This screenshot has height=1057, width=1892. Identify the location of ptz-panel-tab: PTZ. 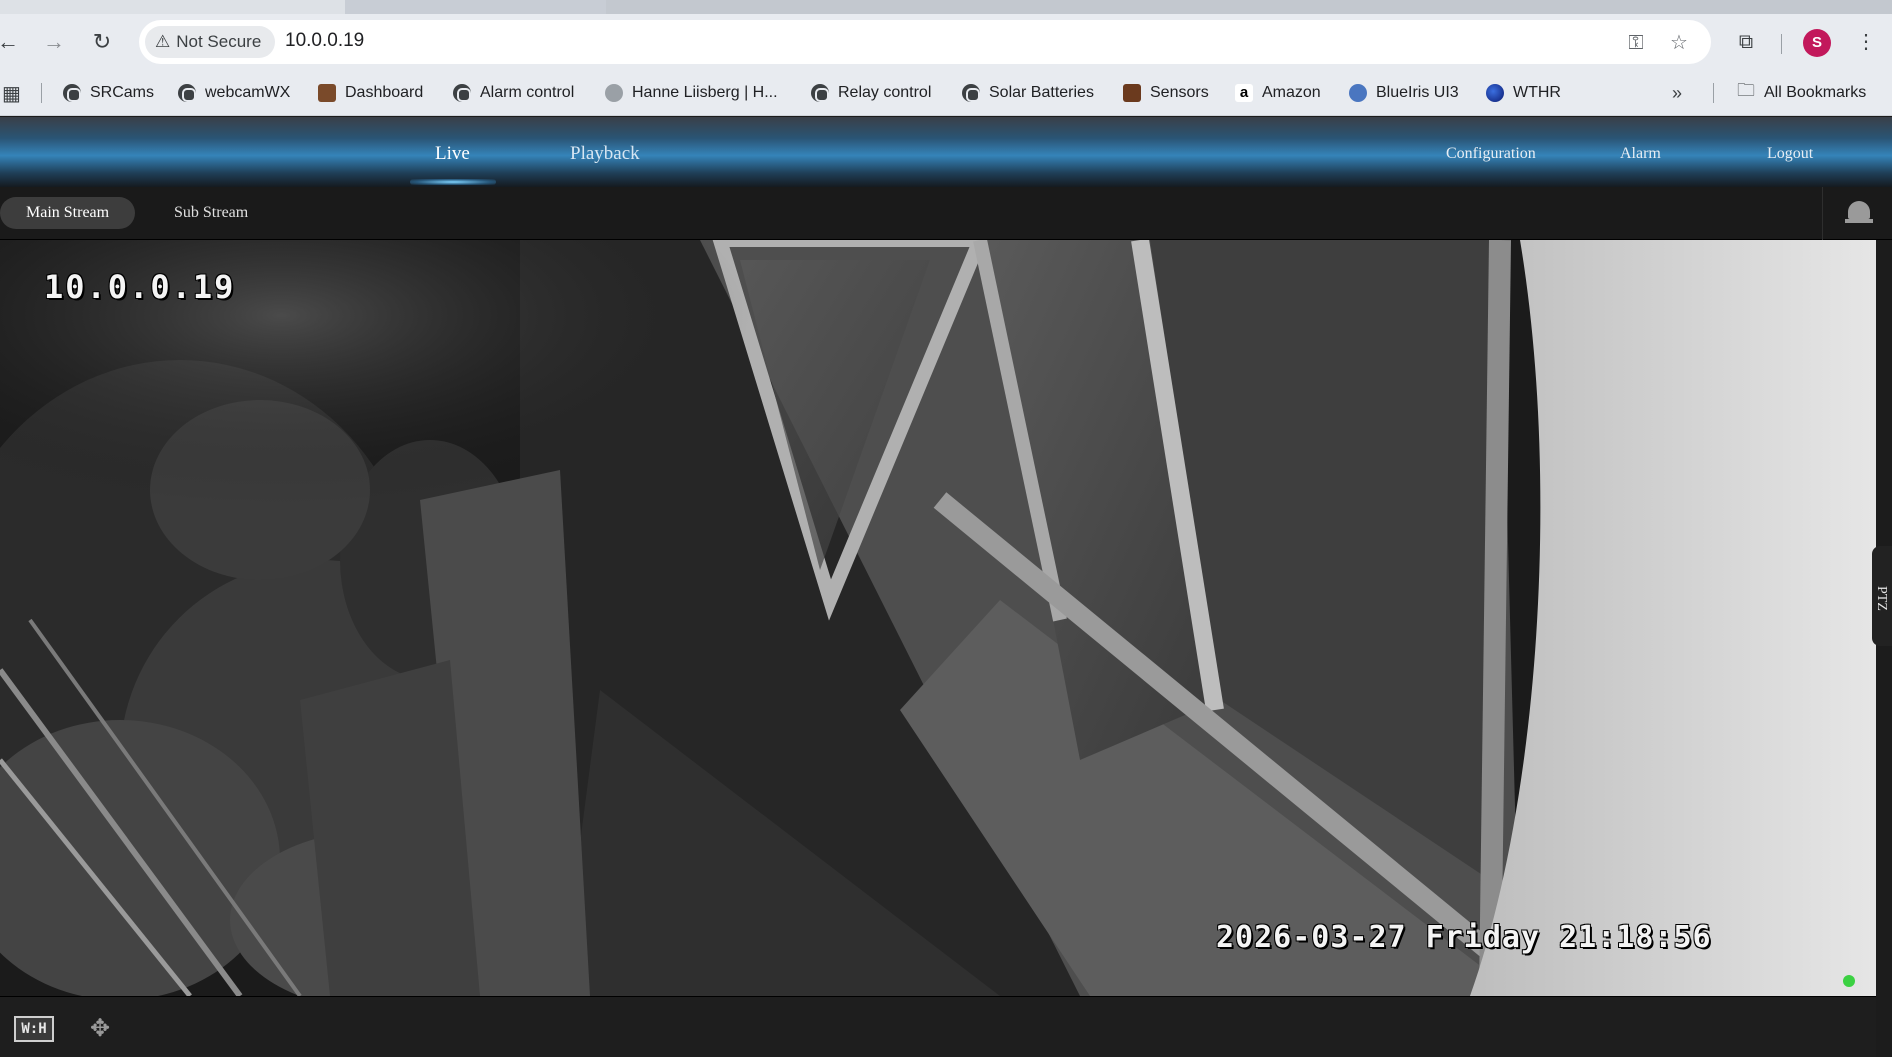
(1882, 596).